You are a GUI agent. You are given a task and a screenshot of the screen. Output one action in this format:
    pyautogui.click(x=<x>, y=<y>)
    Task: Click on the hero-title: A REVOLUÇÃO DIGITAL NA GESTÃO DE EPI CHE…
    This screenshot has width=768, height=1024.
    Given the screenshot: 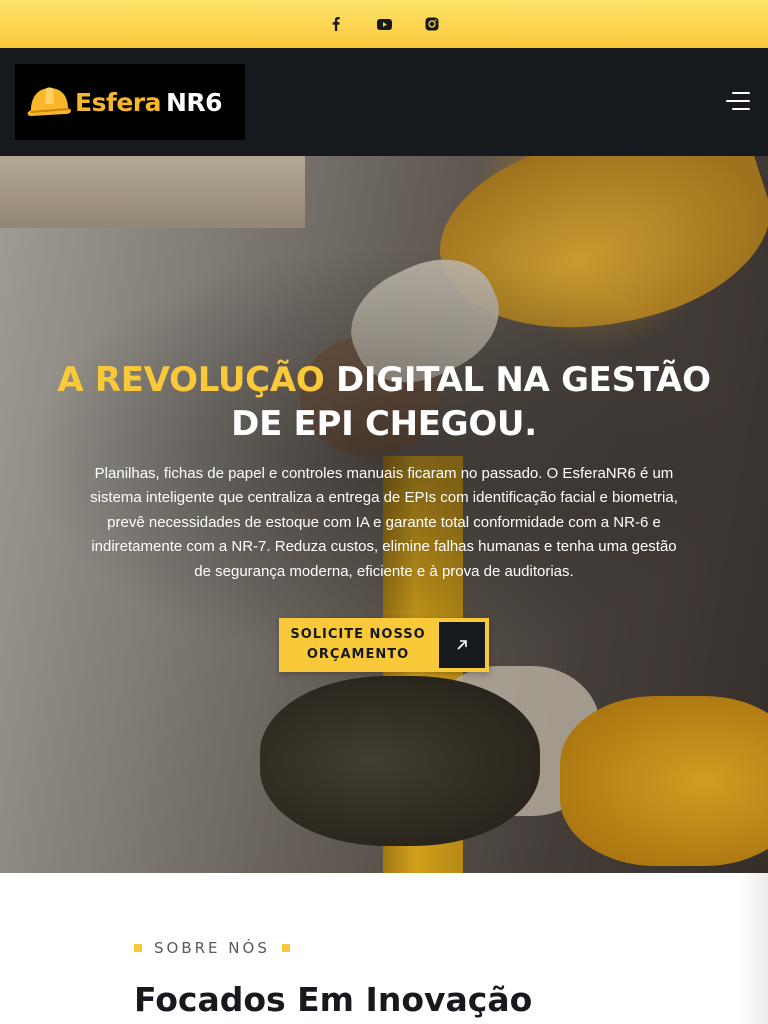 What is the action you would take?
    pyautogui.click(x=384, y=402)
    